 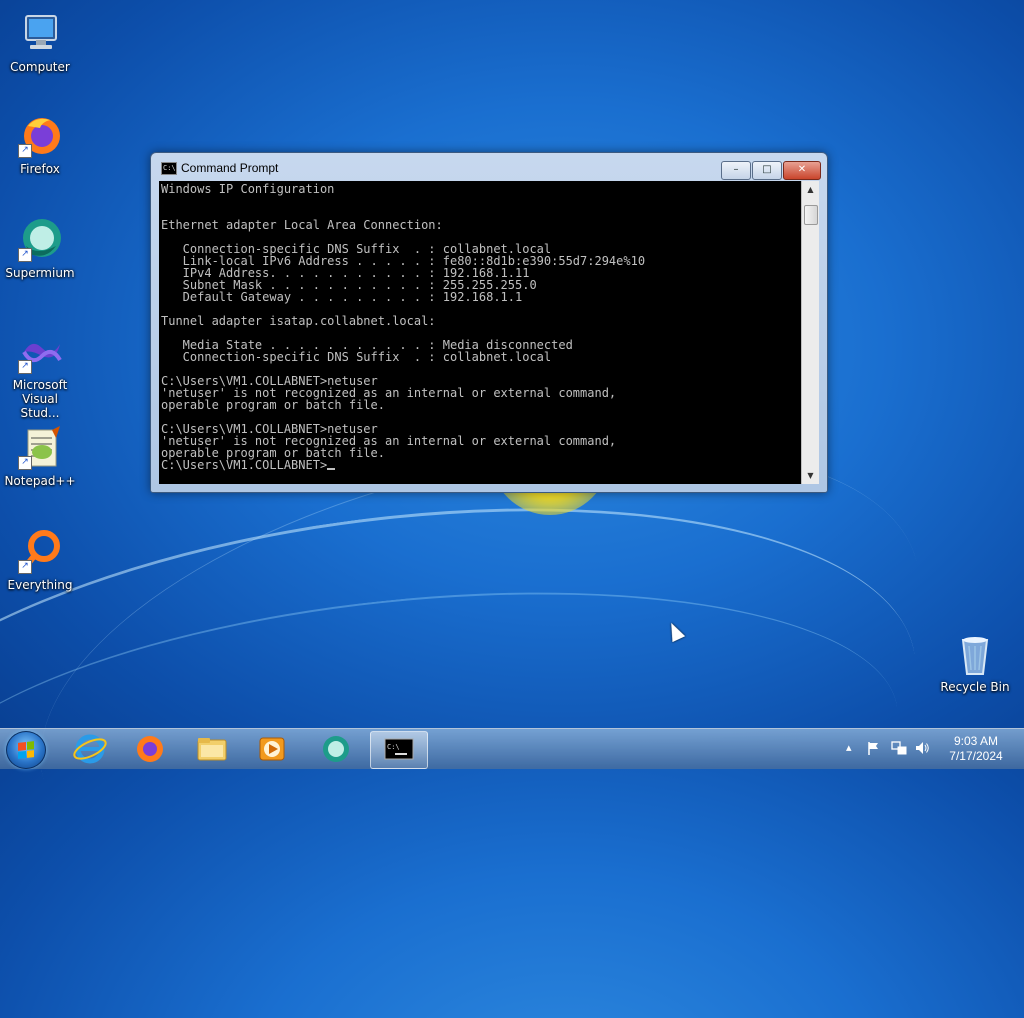 I want to click on firefox-icon: ↗, so click(x=40, y=136).